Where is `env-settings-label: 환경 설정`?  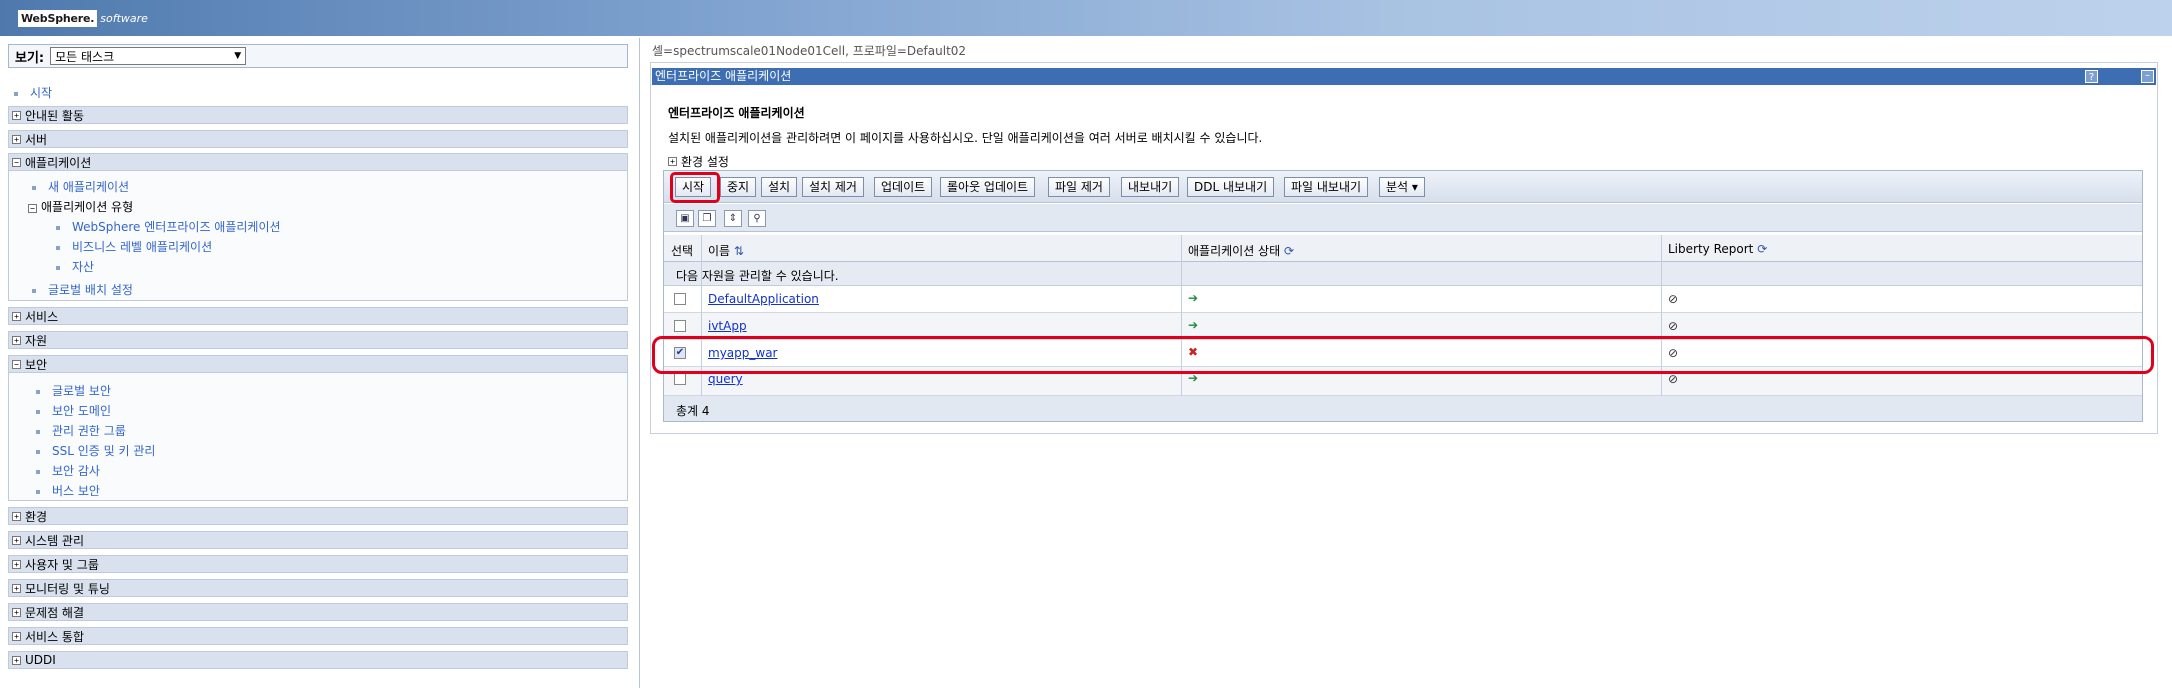
env-settings-label: 환경 설정 is located at coordinates (705, 162).